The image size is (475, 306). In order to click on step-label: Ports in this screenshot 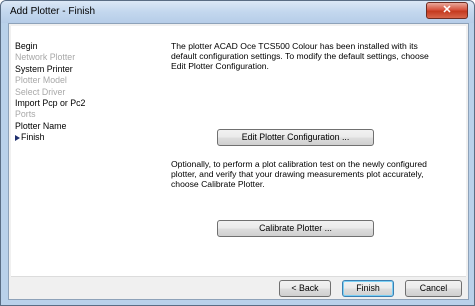, I will do `click(25, 114)`.